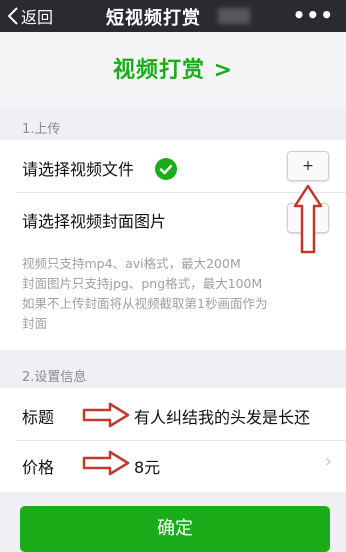 This screenshot has width=346, height=552. What do you see at coordinates (222, 416) in the screenshot?
I see `title-input: 有人纠结我的头发是长还` at bounding box center [222, 416].